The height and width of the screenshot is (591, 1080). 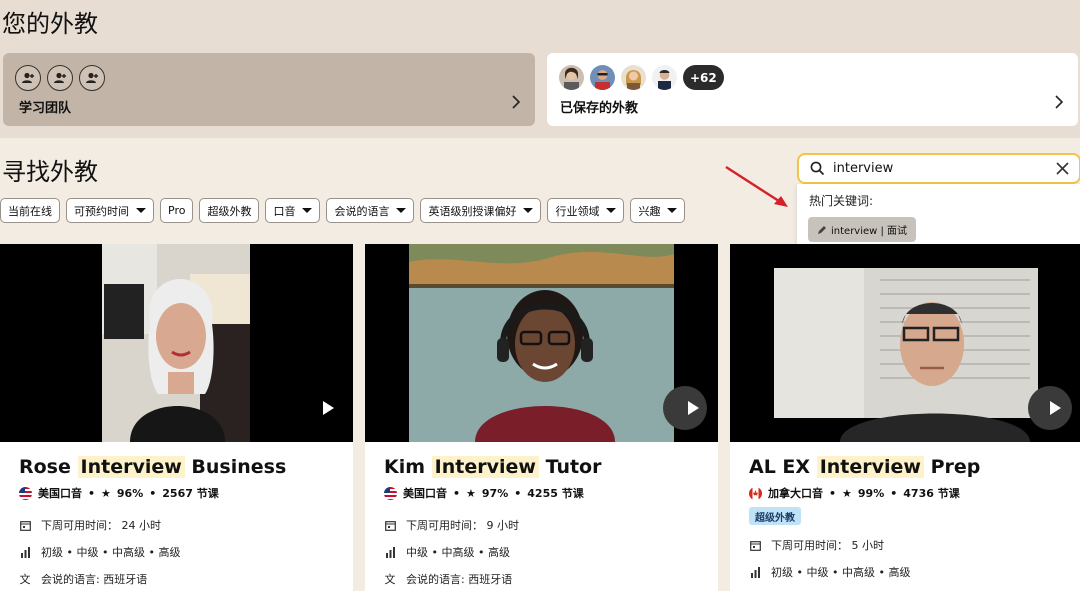 I want to click on filter-accent: 口音, so click(x=293, y=210).